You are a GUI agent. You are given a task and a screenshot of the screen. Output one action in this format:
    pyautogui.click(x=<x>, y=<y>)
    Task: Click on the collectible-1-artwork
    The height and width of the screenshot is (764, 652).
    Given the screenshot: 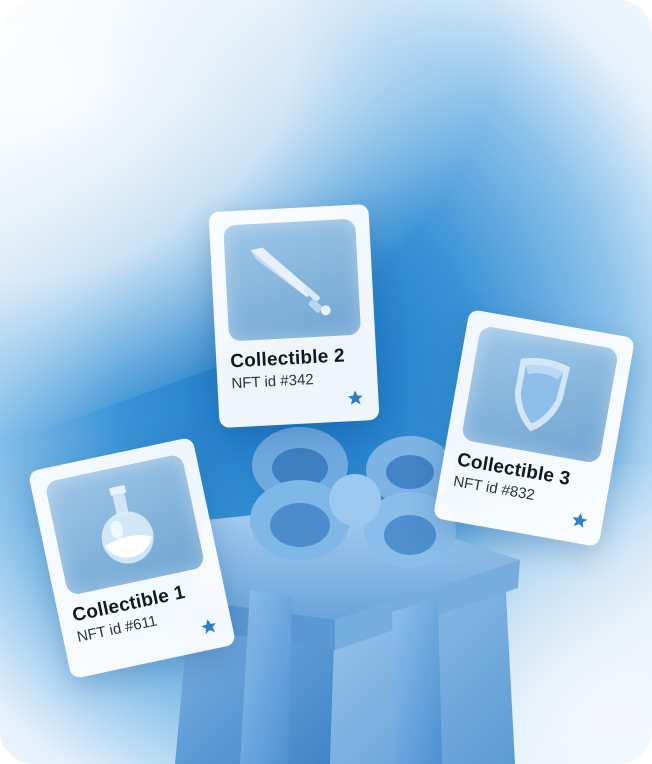 What is the action you would take?
    pyautogui.click(x=125, y=525)
    